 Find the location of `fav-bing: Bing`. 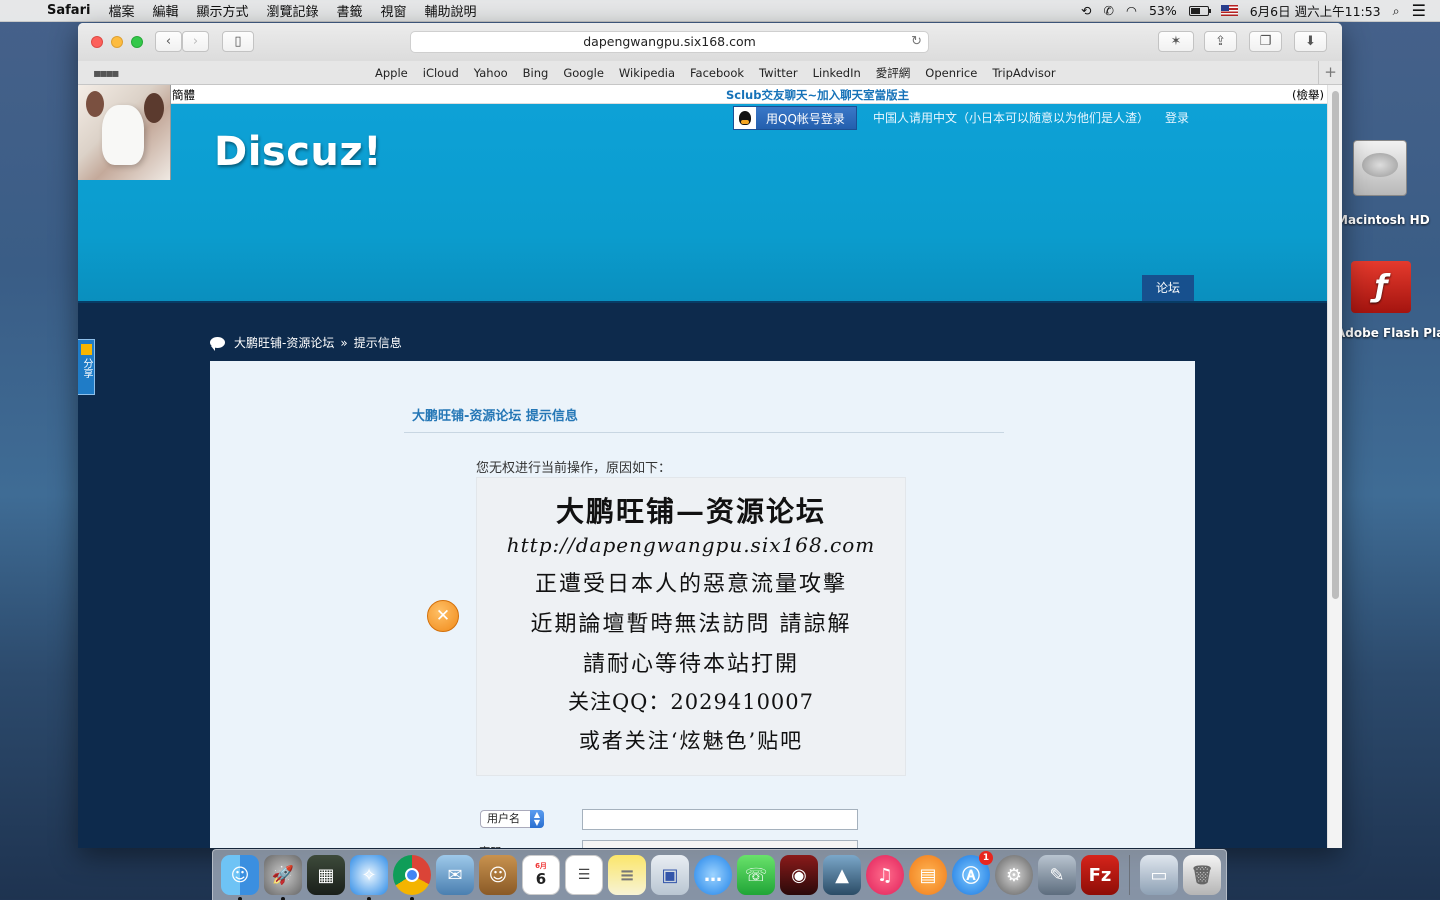

fav-bing: Bing is located at coordinates (536, 73).